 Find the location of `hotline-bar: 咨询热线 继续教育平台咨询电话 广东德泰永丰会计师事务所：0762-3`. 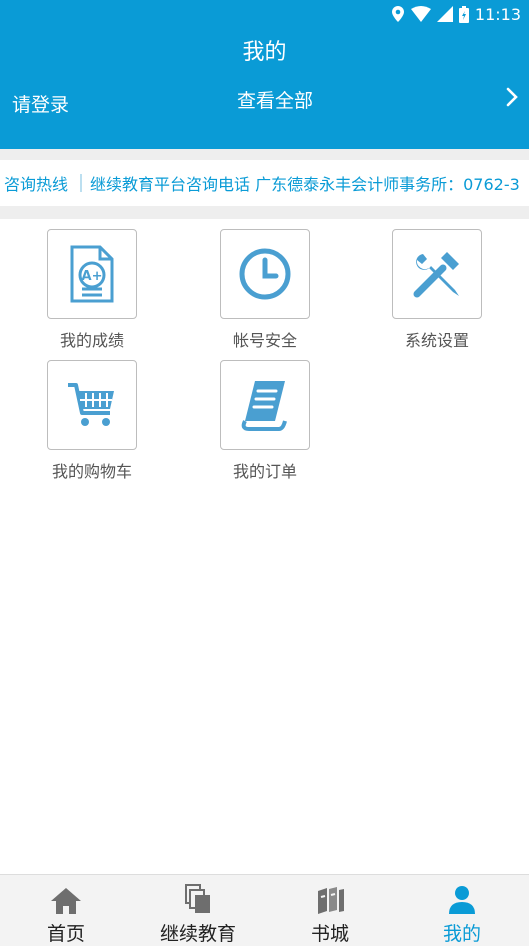

hotline-bar: 咨询热线 继续教育平台咨询电话 广东德泰永丰会计师事务所：0762-3 is located at coordinates (264, 183).